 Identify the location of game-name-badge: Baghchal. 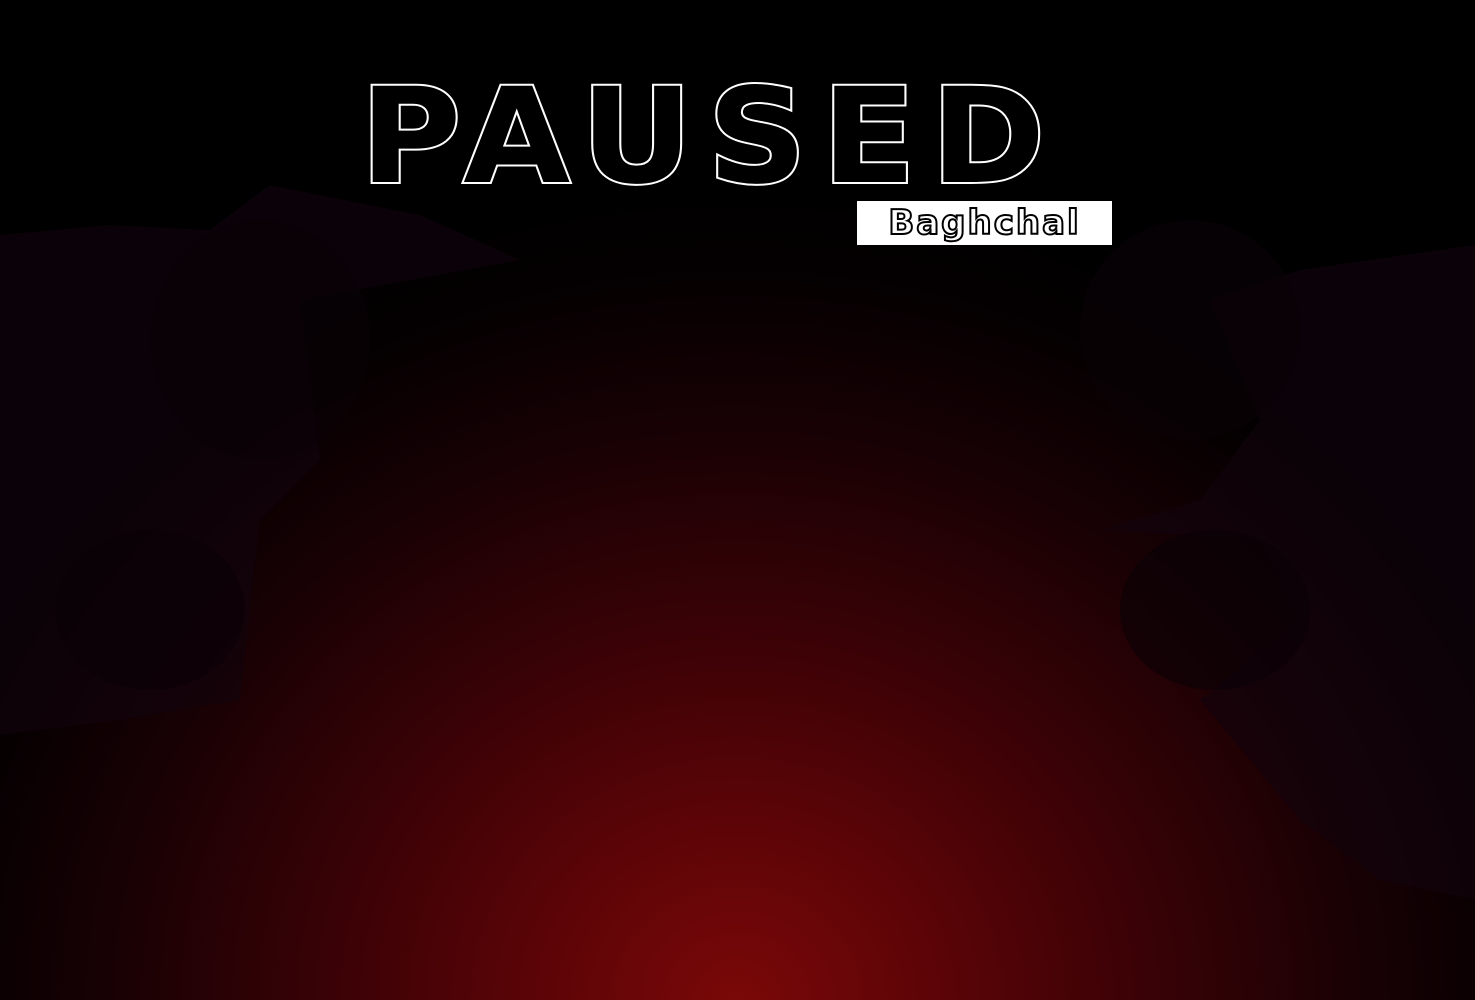
(984, 223).